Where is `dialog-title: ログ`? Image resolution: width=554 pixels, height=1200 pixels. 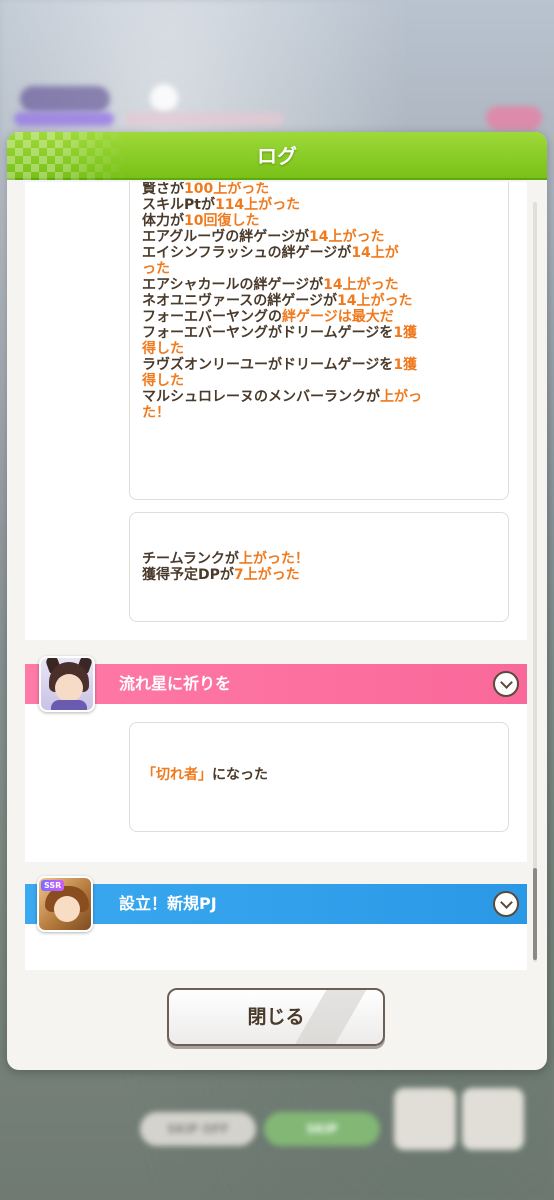 dialog-title: ログ is located at coordinates (277, 156).